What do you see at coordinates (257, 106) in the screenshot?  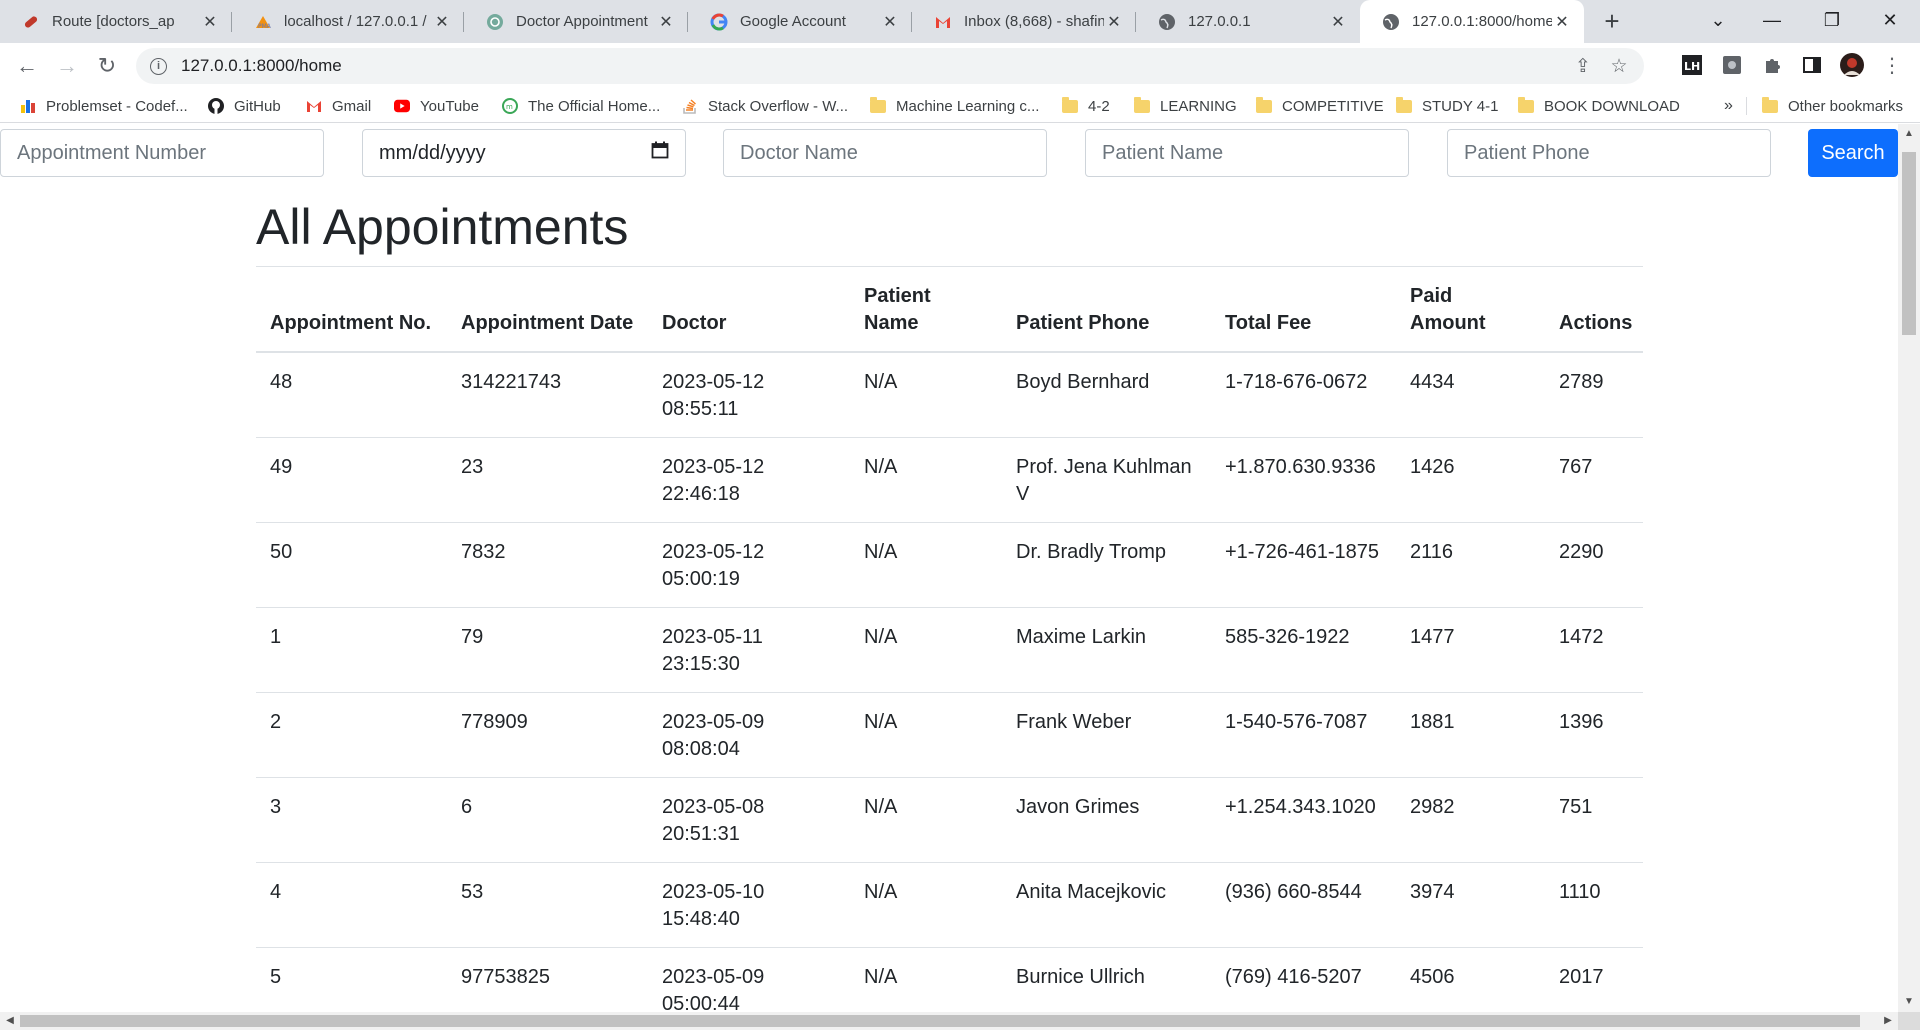 I see `bookmark-label: GitHub` at bounding box center [257, 106].